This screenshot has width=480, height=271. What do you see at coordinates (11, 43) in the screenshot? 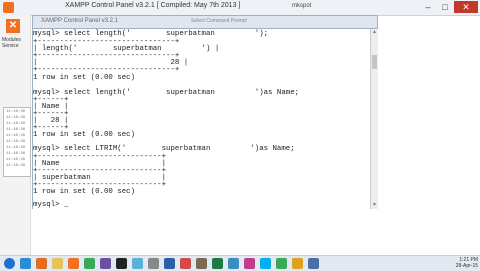
I see `modules-label: Modules Service` at bounding box center [11, 43].